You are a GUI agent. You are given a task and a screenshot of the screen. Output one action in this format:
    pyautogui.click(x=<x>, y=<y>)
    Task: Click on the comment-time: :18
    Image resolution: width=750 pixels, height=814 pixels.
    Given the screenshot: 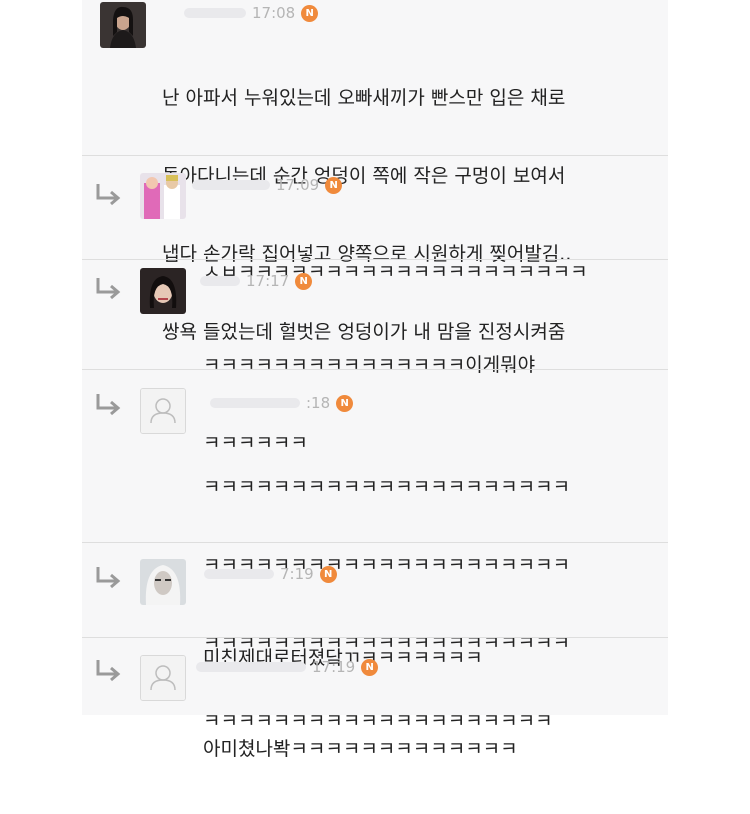 What is the action you would take?
    pyautogui.click(x=318, y=403)
    